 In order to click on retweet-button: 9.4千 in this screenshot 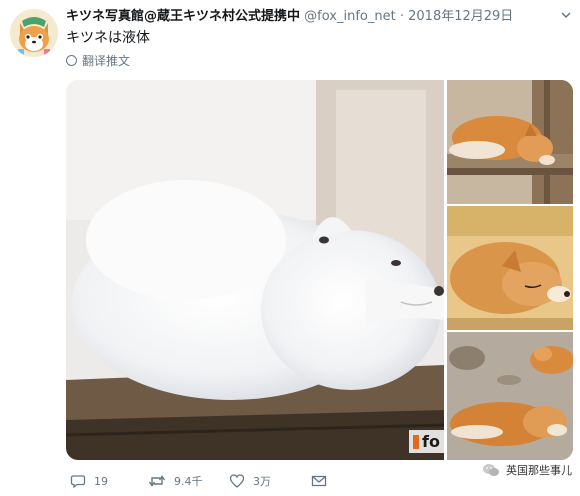, I will do `click(175, 481)`.